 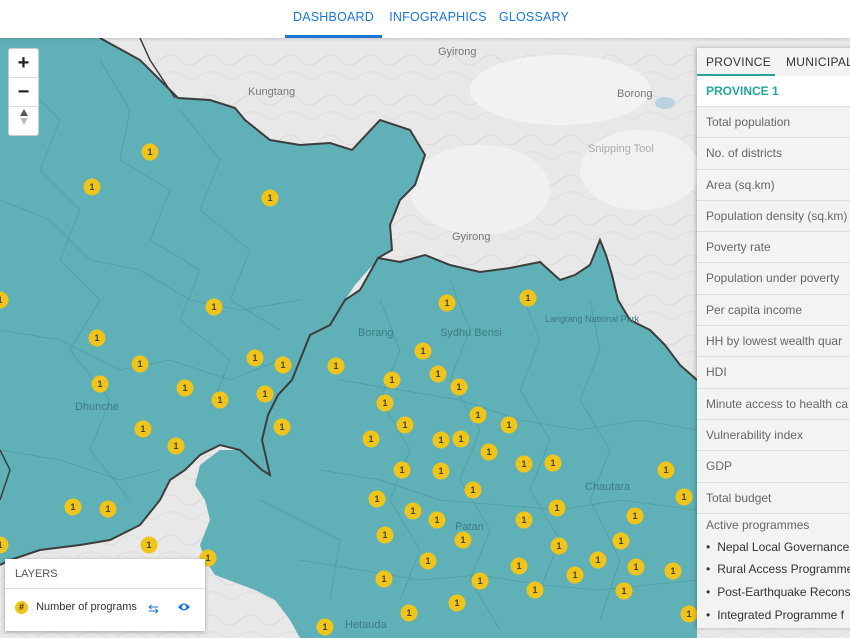 I want to click on place-label: Langtang National Park, so click(x=592, y=319).